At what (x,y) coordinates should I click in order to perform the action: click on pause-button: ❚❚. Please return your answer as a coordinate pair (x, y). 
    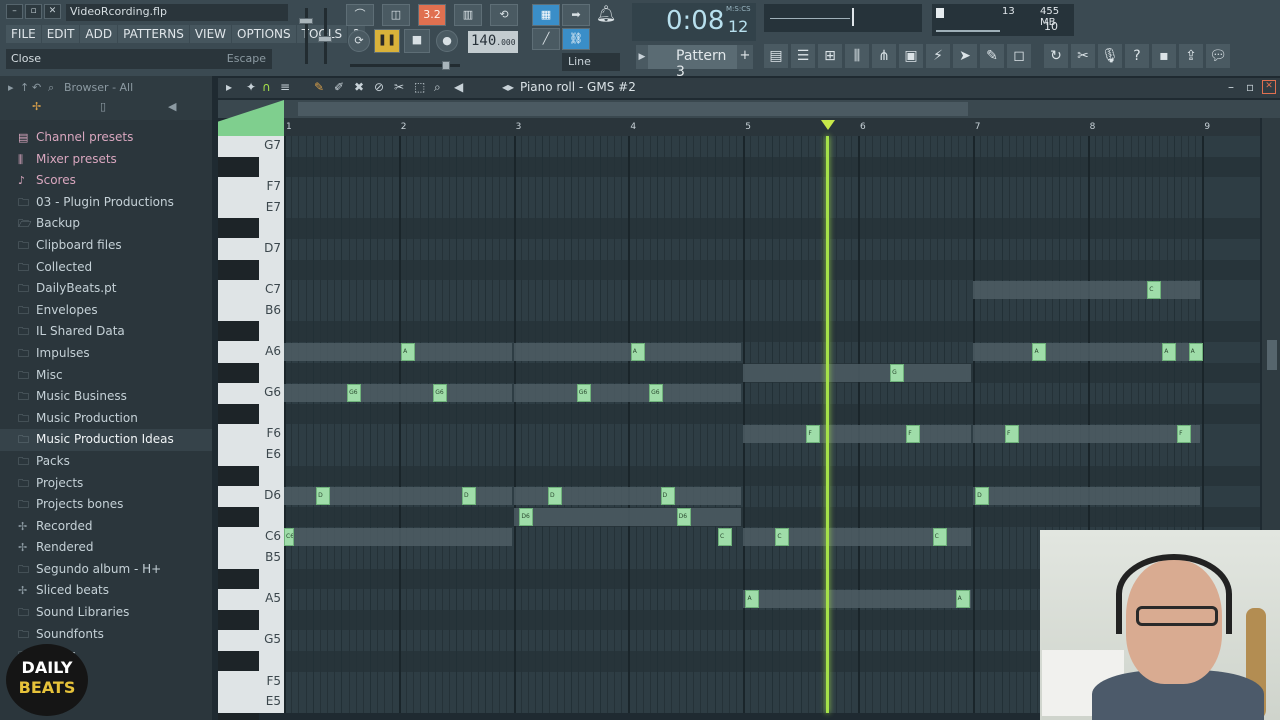
    Looking at the image, I should click on (387, 41).